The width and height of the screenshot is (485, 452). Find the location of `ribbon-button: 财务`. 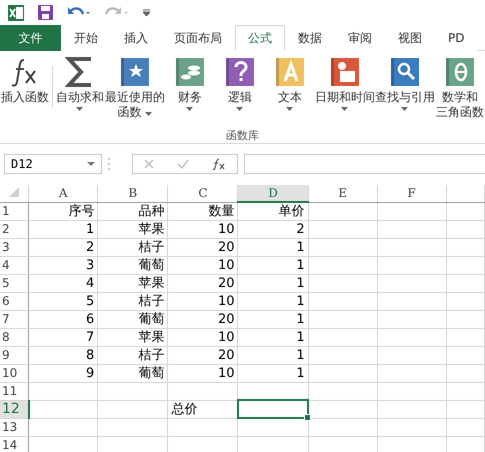

ribbon-button: 财务 is located at coordinates (189, 92).